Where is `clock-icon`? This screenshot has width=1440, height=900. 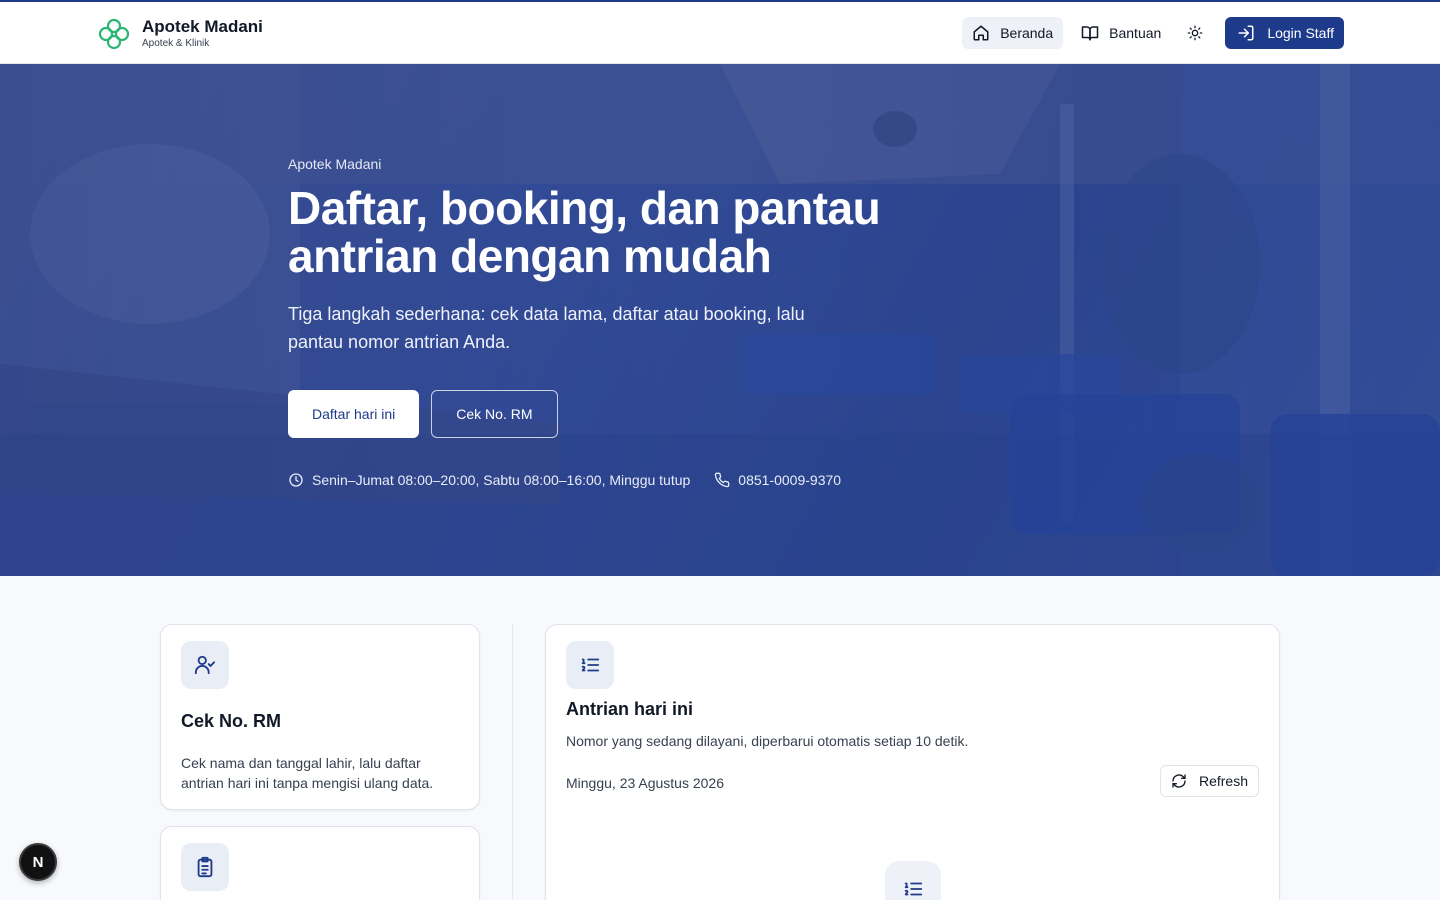
clock-icon is located at coordinates (296, 480).